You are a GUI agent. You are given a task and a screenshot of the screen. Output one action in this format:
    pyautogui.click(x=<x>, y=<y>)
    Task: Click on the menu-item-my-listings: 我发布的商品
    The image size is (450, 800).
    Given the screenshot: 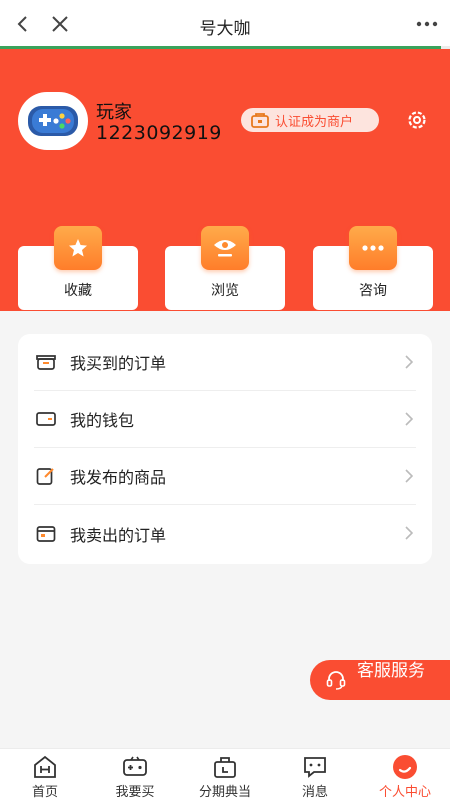 What is the action you would take?
    pyautogui.click(x=225, y=476)
    